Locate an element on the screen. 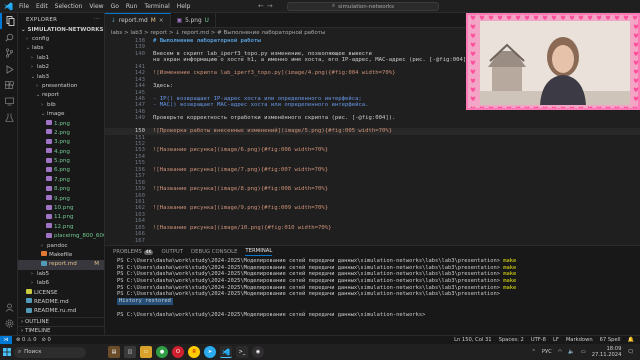  tree-item: README.md is located at coordinates (61, 302).